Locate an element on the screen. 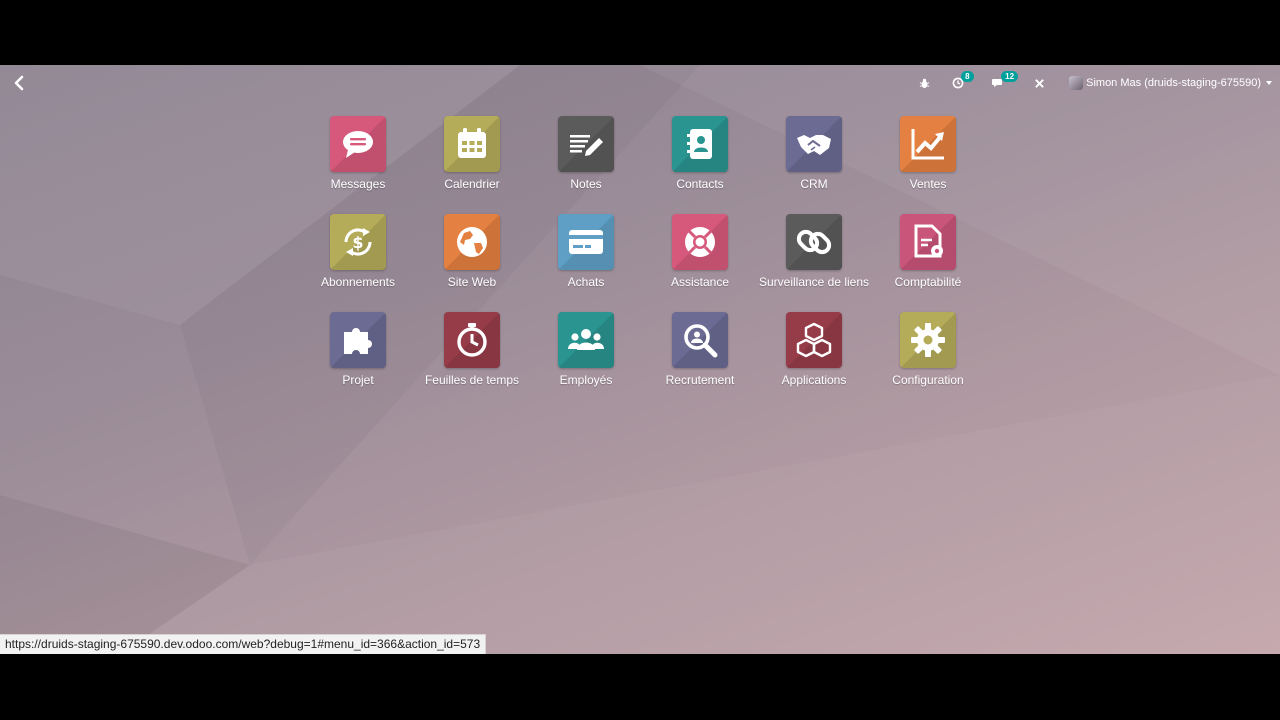 The image size is (1280, 720). trend-chart-icon is located at coordinates (927, 144).